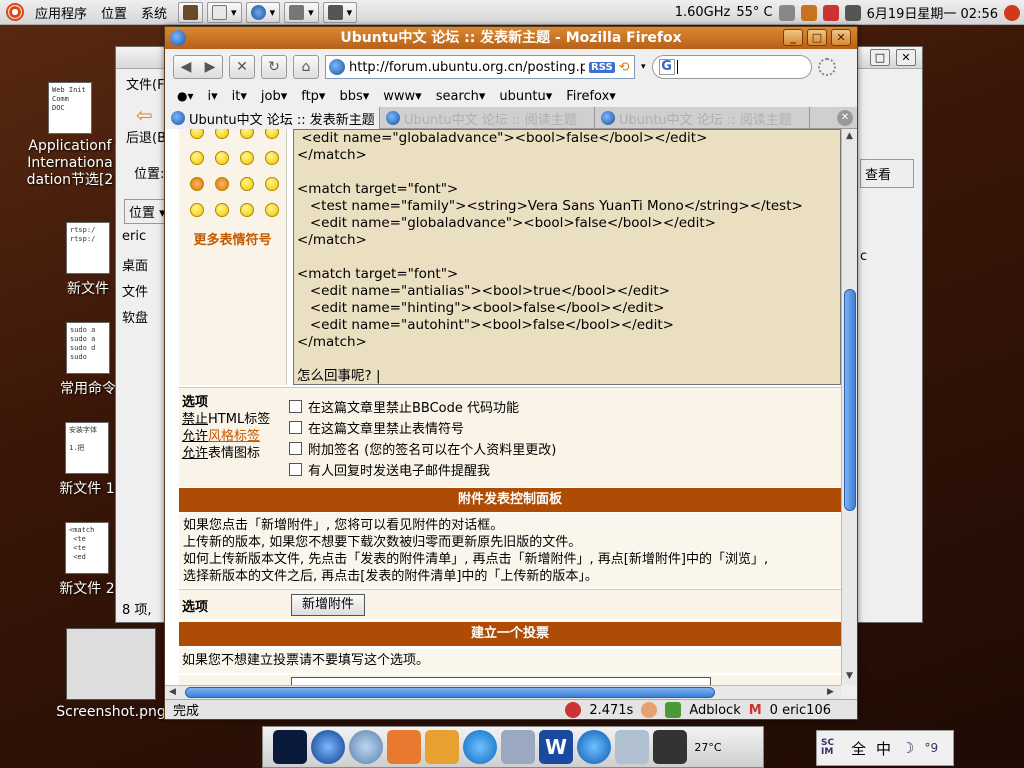  What do you see at coordinates (328, 747) in the screenshot?
I see `firefox-dock-icon` at bounding box center [328, 747].